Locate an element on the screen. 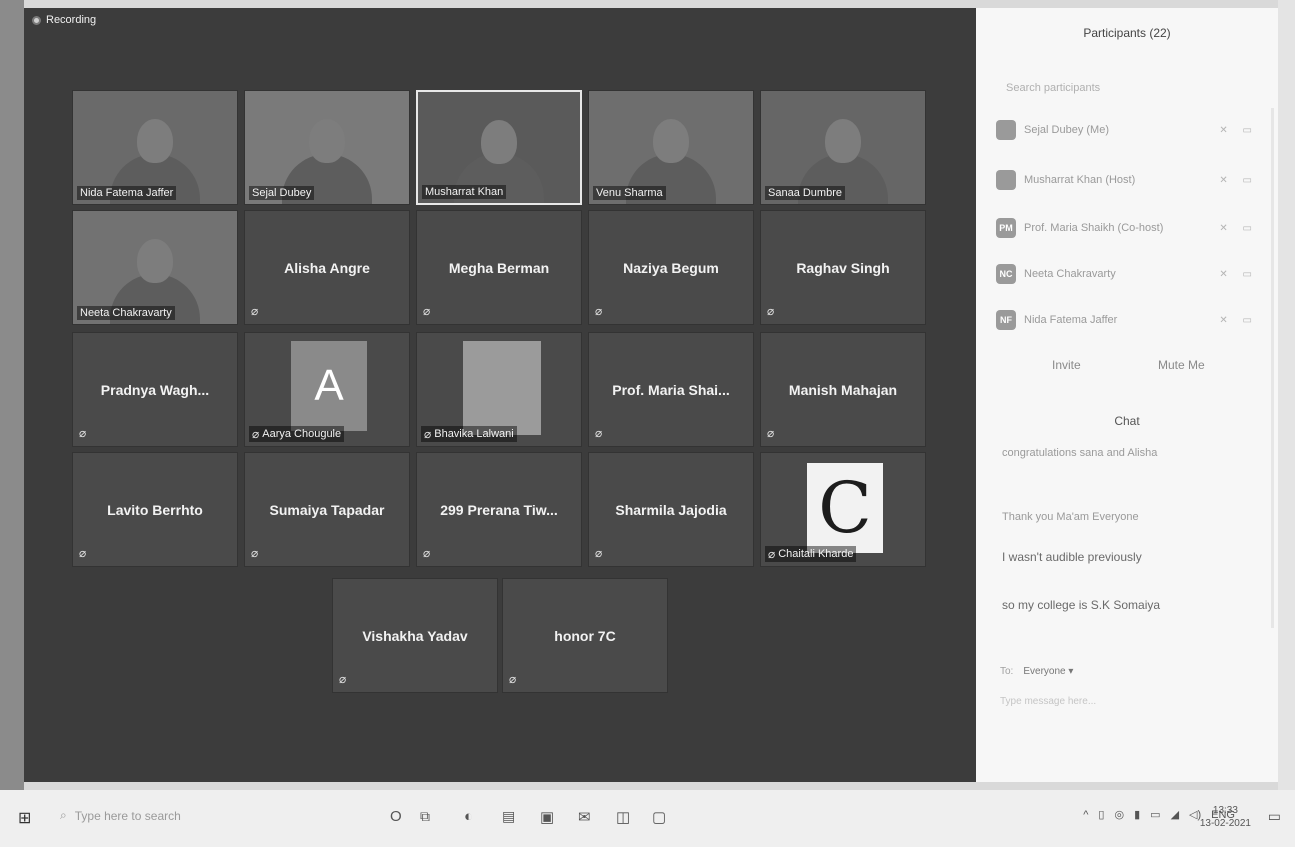 The height and width of the screenshot is (847, 1295). participant-tile: Manish Mahajan ⌀ is located at coordinates (843, 389).